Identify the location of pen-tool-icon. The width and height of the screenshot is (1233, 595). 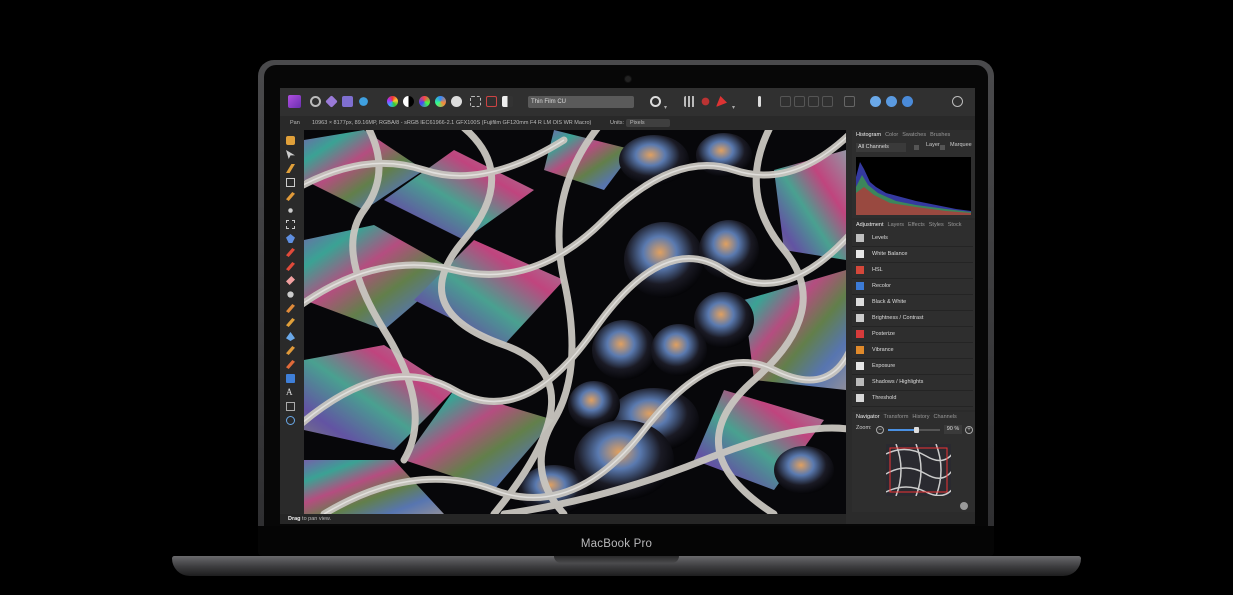
(290, 364).